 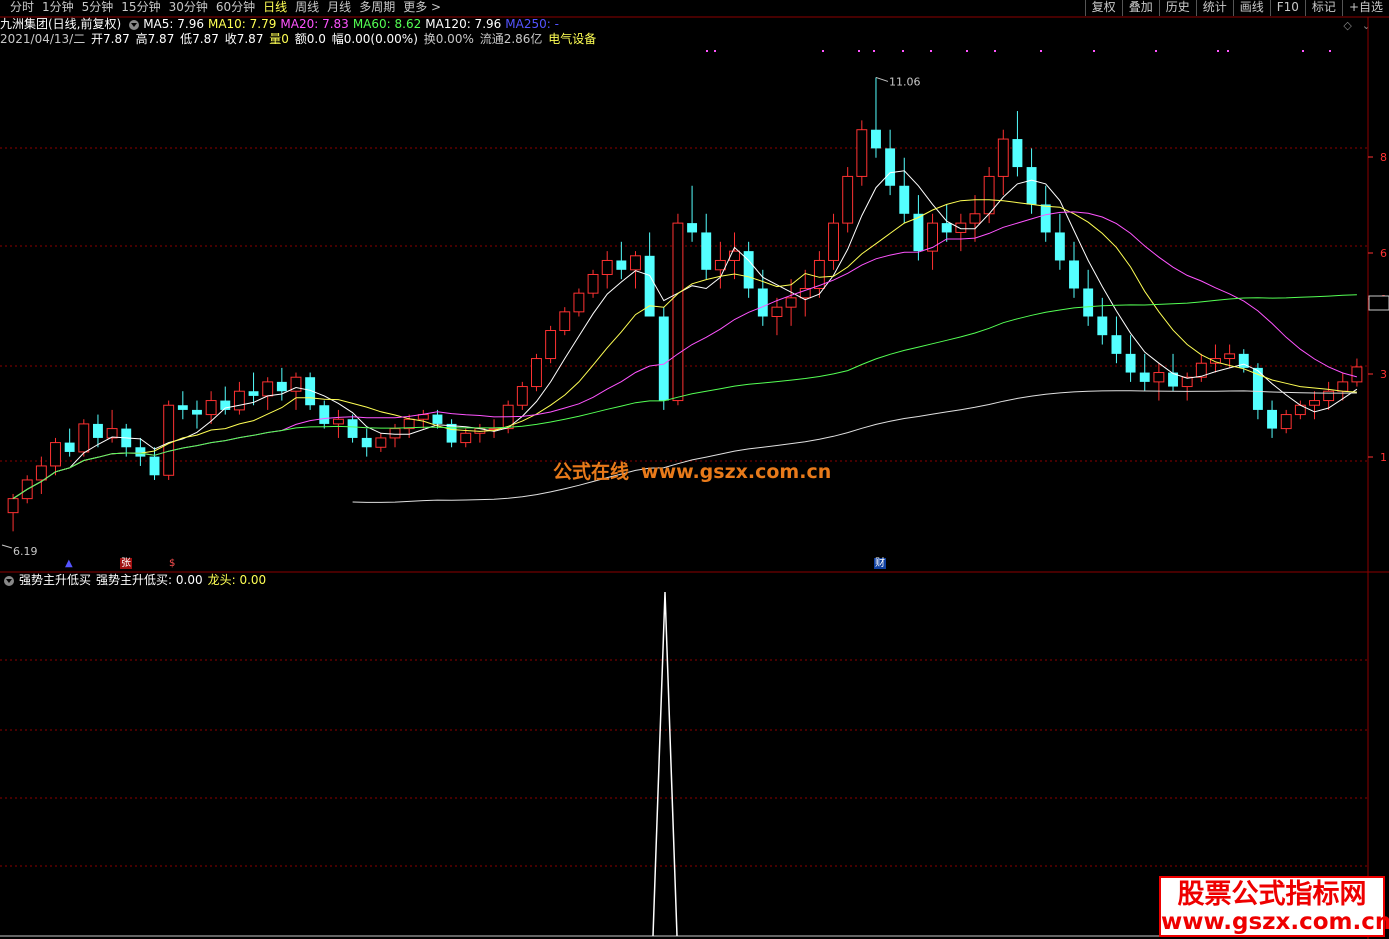 I want to click on watermark-mid: 公式在线 www.gszx.com.cn, so click(x=692, y=470).